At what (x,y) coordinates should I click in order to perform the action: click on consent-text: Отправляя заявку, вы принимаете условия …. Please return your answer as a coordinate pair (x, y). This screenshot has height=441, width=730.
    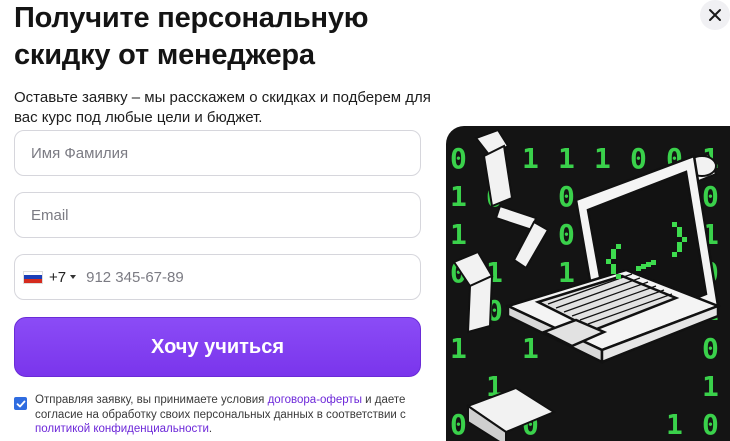
    Looking at the image, I should click on (220, 414).